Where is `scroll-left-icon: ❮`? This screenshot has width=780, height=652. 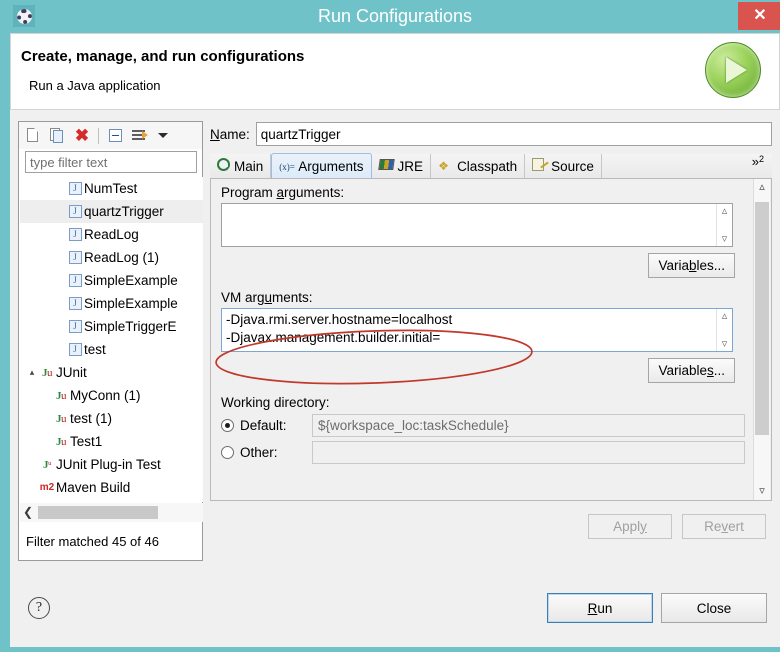 scroll-left-icon: ❮ is located at coordinates (28, 512).